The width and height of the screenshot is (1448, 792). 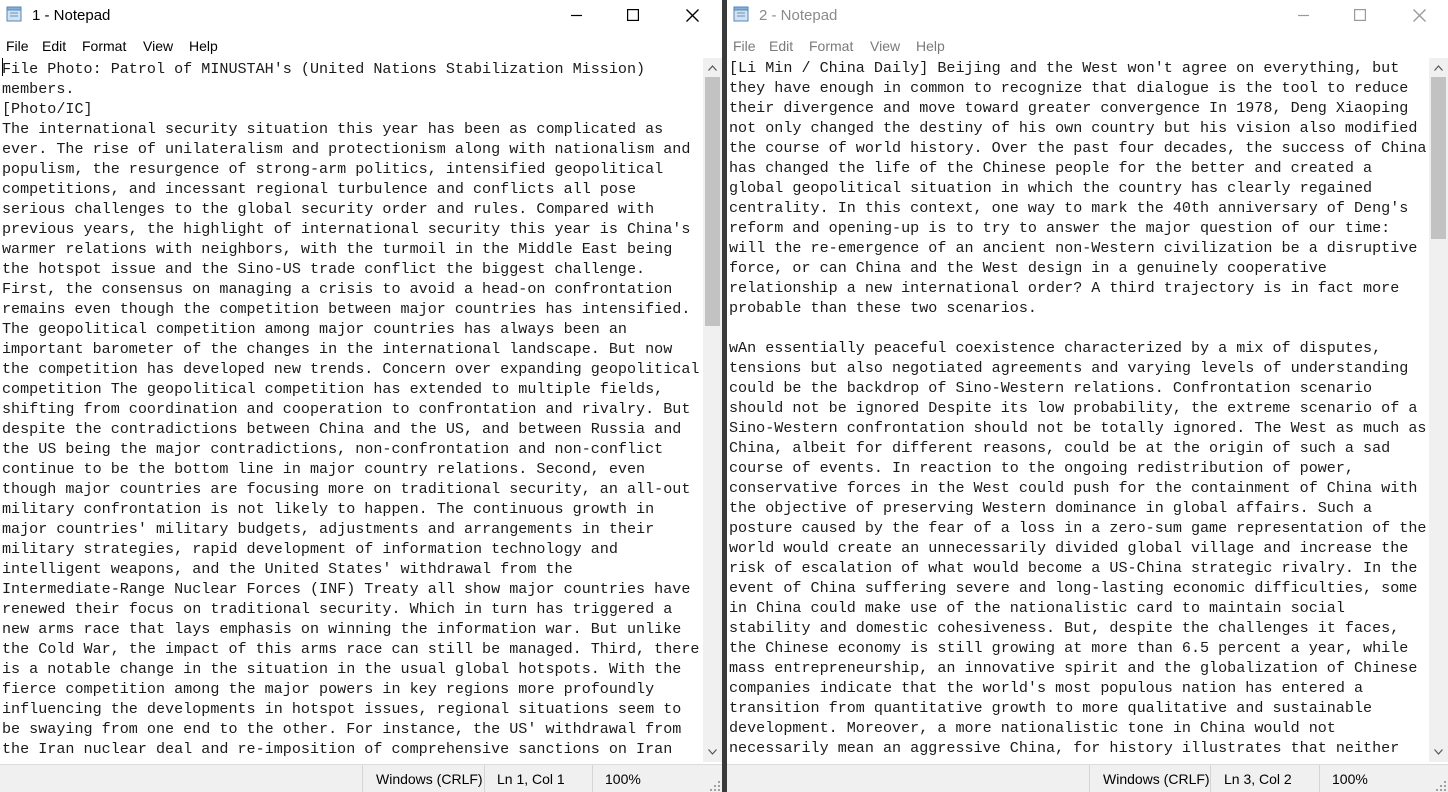 I want to click on status-bar: Windows (CRLF) Ln 3, Col 2 100%, so click(x=1087, y=778).